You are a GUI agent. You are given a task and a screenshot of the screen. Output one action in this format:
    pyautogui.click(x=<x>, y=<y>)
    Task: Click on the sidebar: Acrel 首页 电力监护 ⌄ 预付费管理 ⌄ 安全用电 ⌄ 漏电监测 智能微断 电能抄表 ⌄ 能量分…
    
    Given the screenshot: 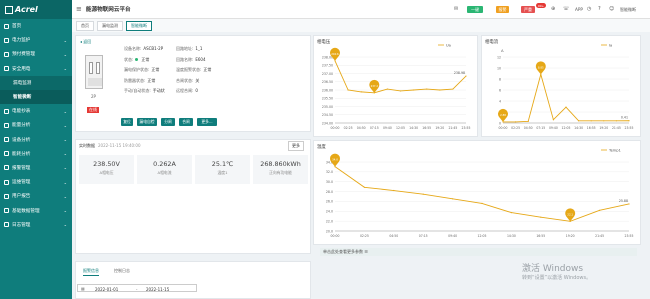 What is the action you would take?
    pyautogui.click(x=36, y=149)
    